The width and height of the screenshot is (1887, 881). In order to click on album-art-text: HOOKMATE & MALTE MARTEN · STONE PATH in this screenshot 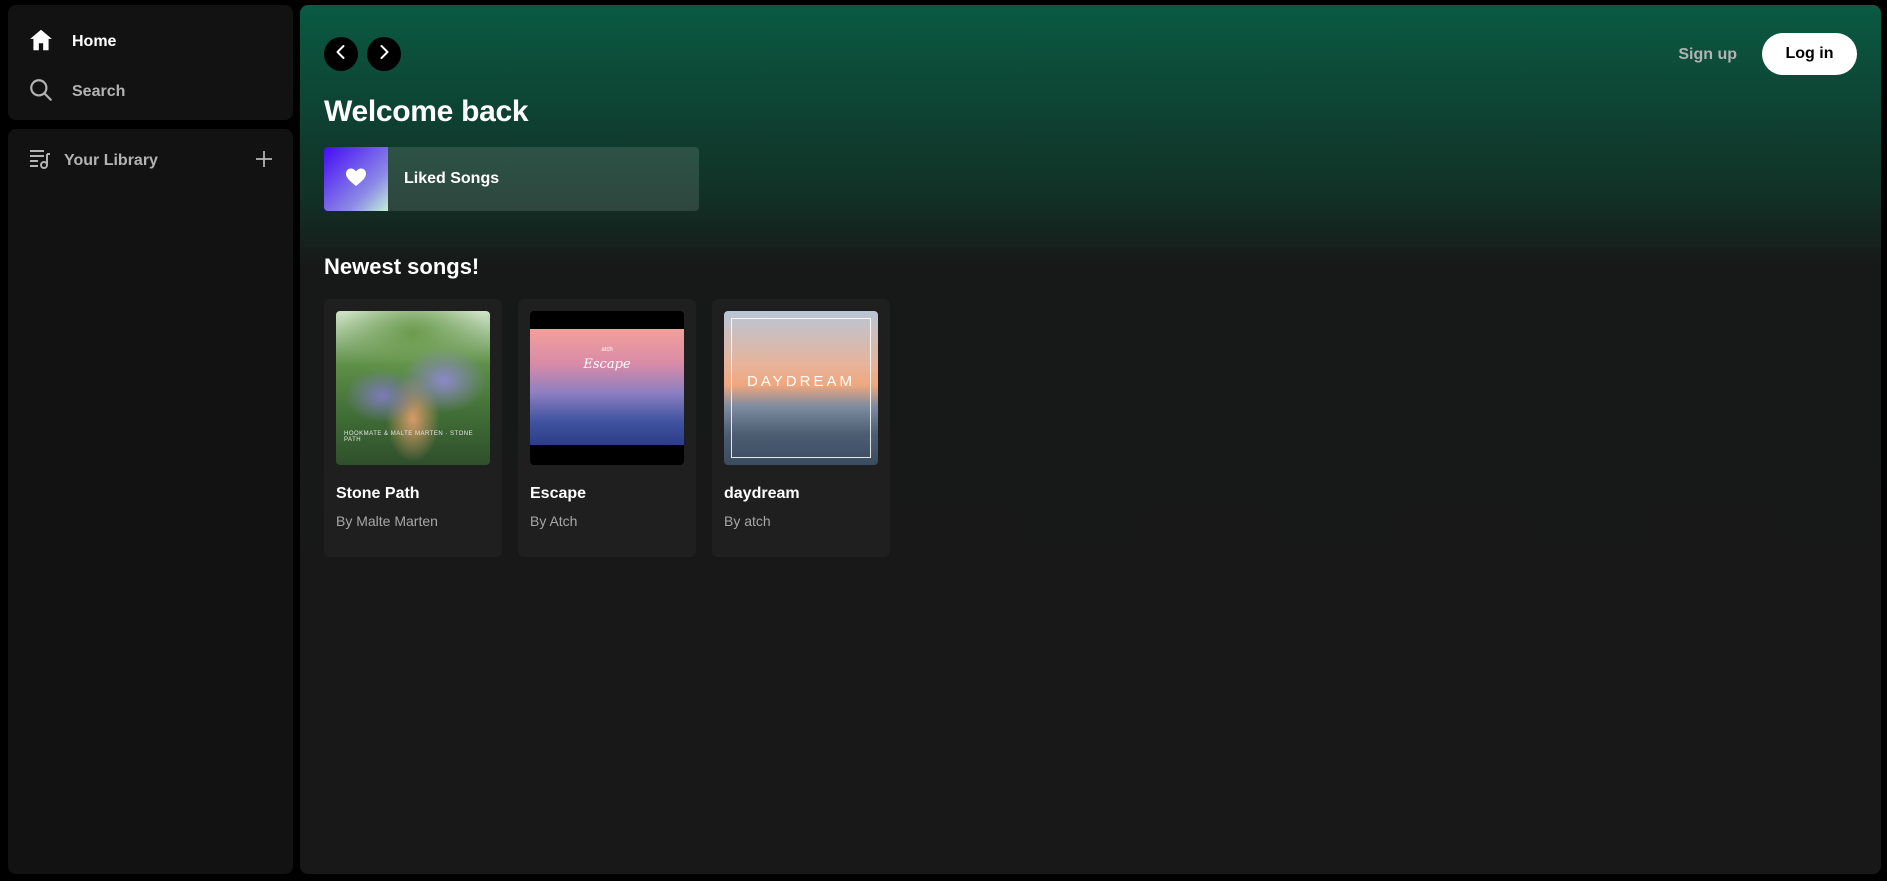, I will do `click(409, 437)`.